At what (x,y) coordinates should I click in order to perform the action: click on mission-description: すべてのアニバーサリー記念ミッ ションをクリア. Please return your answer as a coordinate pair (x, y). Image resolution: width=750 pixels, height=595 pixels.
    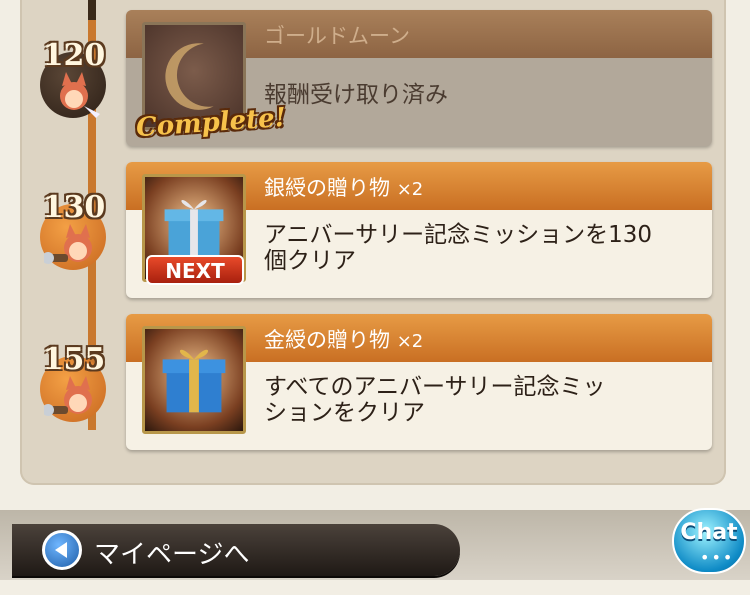
    Looking at the image, I should click on (435, 400).